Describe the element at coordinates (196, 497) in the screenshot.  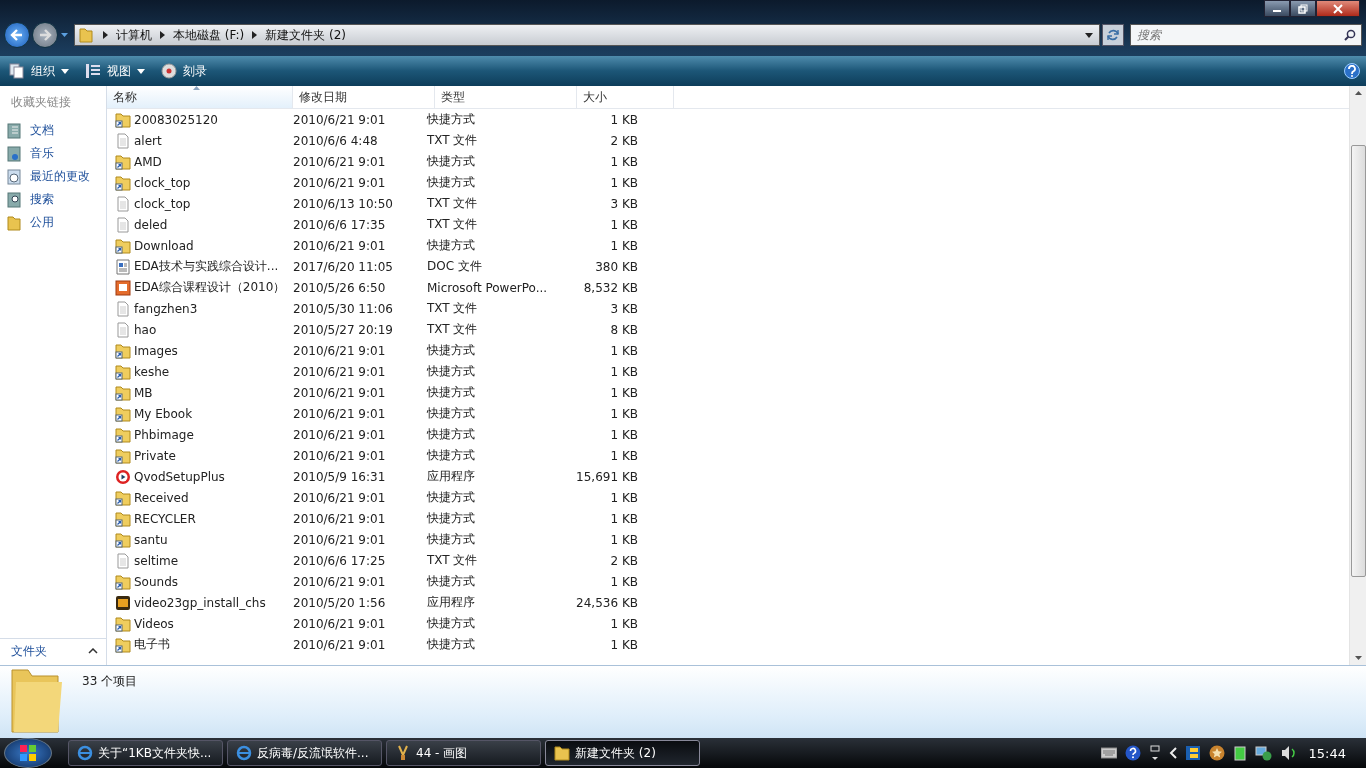
I see `file-name: Received` at that location.